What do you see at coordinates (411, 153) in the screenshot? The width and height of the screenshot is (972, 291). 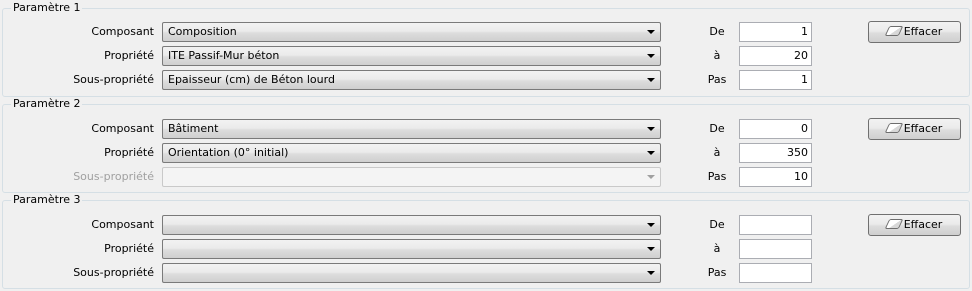 I see `p2-propriete-dropdown: Orientation (0° initial)` at bounding box center [411, 153].